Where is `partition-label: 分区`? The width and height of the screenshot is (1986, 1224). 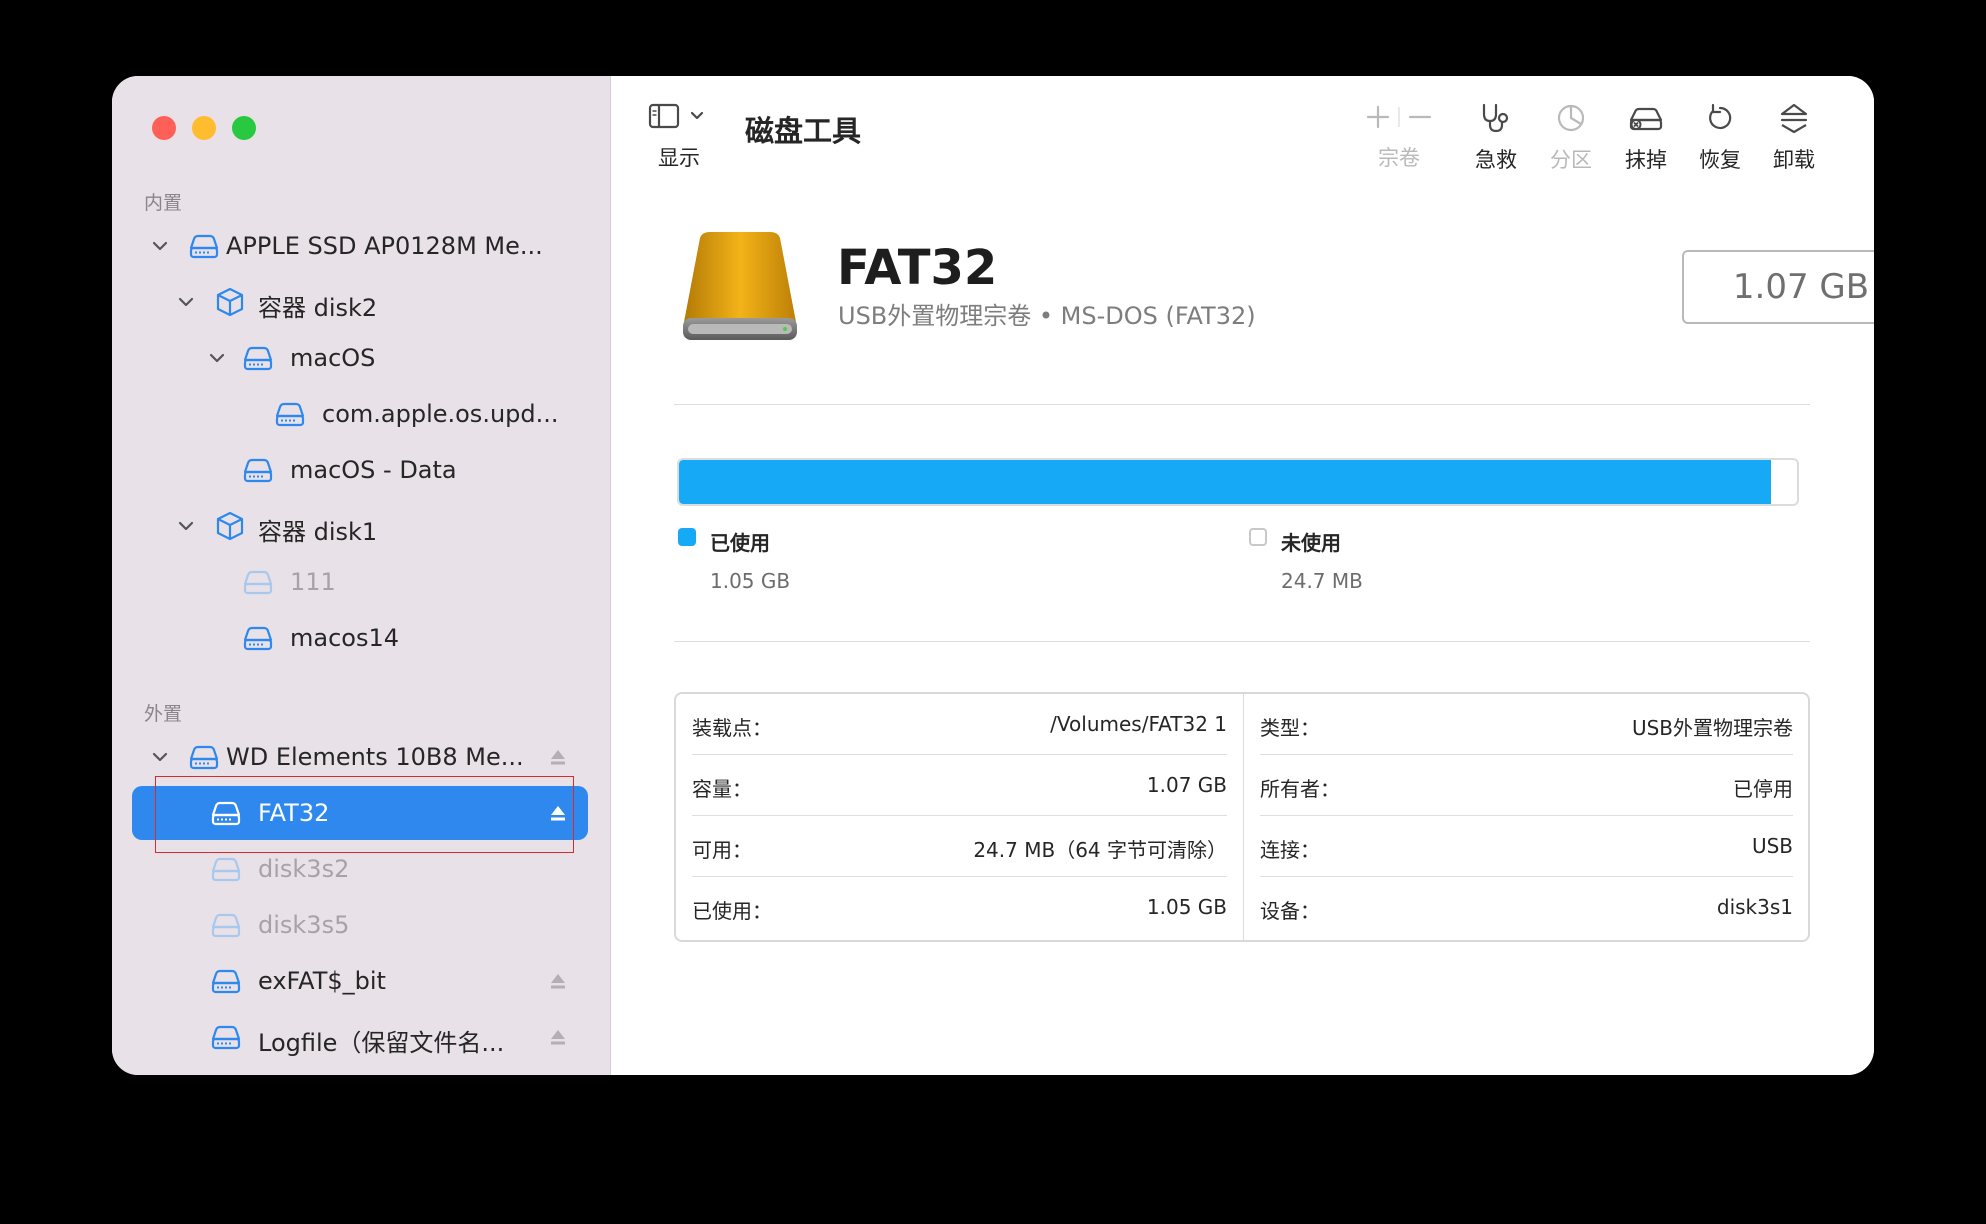
partition-label: 分区 is located at coordinates (1571, 160).